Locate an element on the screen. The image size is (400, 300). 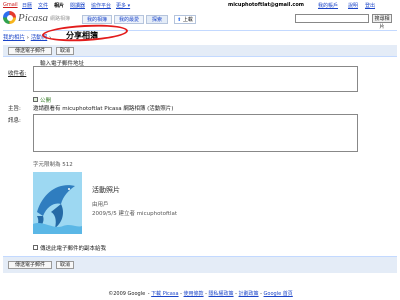
footer-google-home: Google 首頁 is located at coordinates (278, 294).